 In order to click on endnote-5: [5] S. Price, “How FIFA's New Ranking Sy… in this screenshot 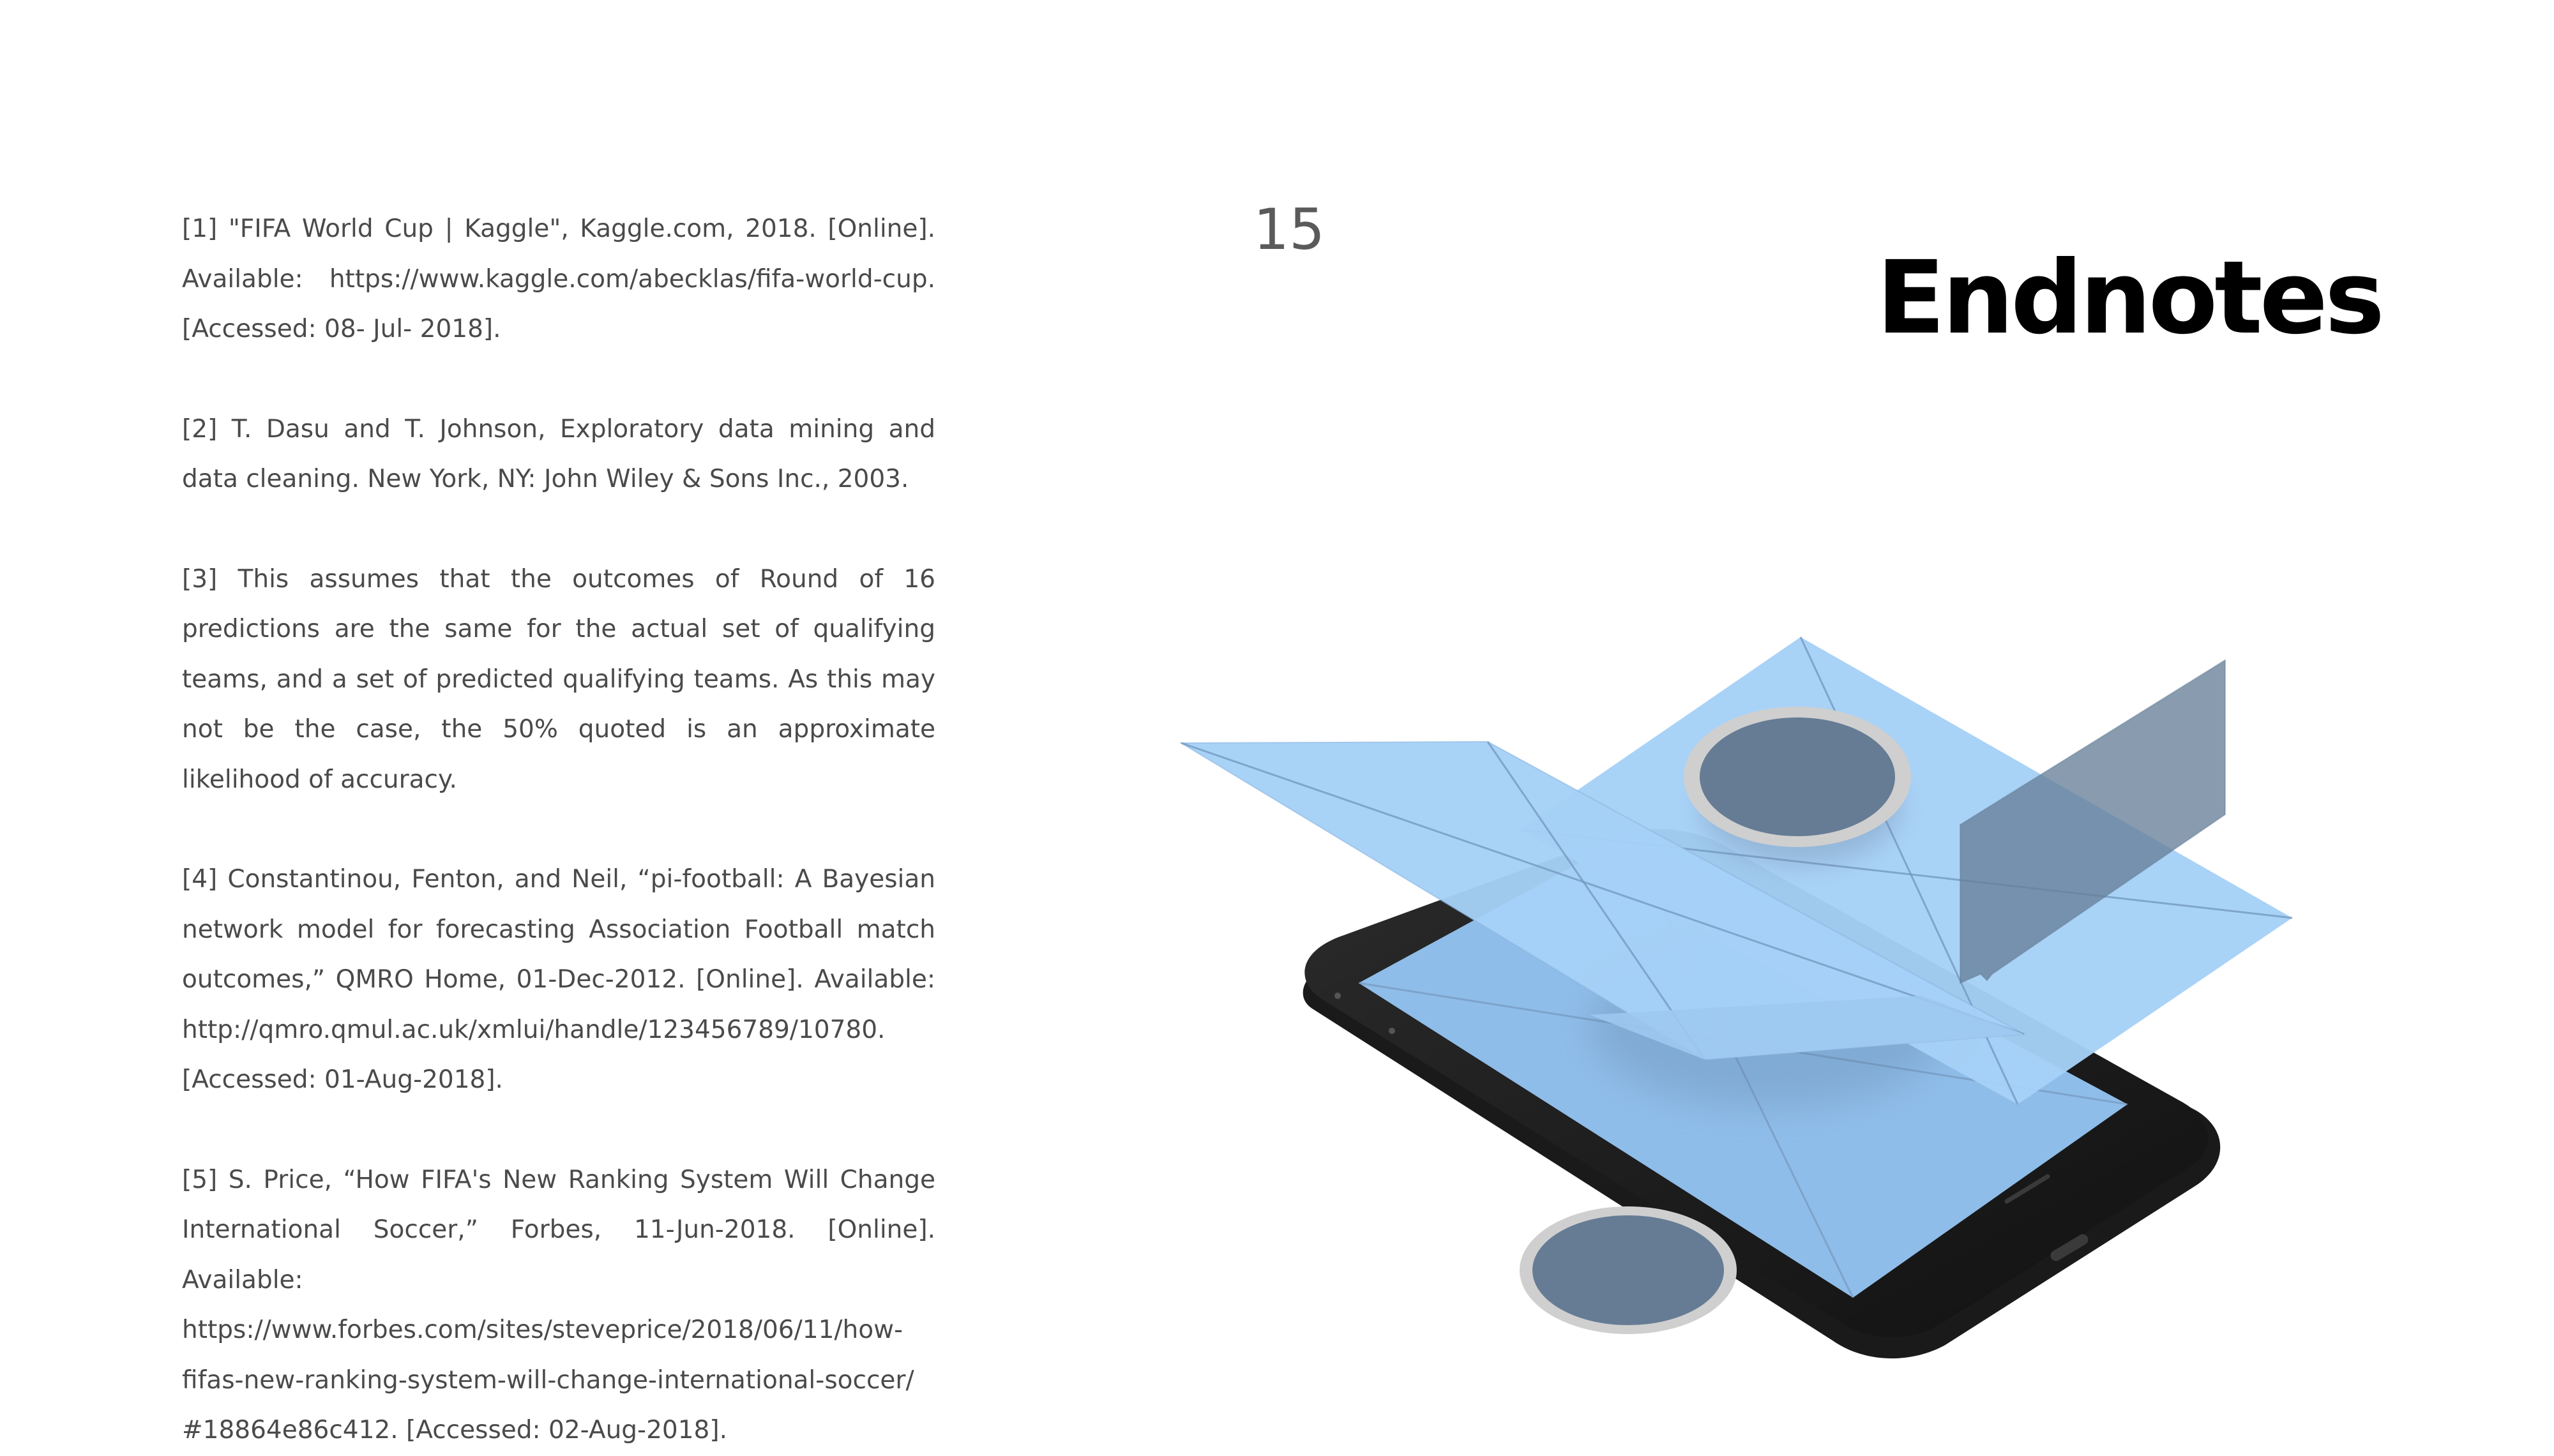, I will do `click(558, 1305)`.